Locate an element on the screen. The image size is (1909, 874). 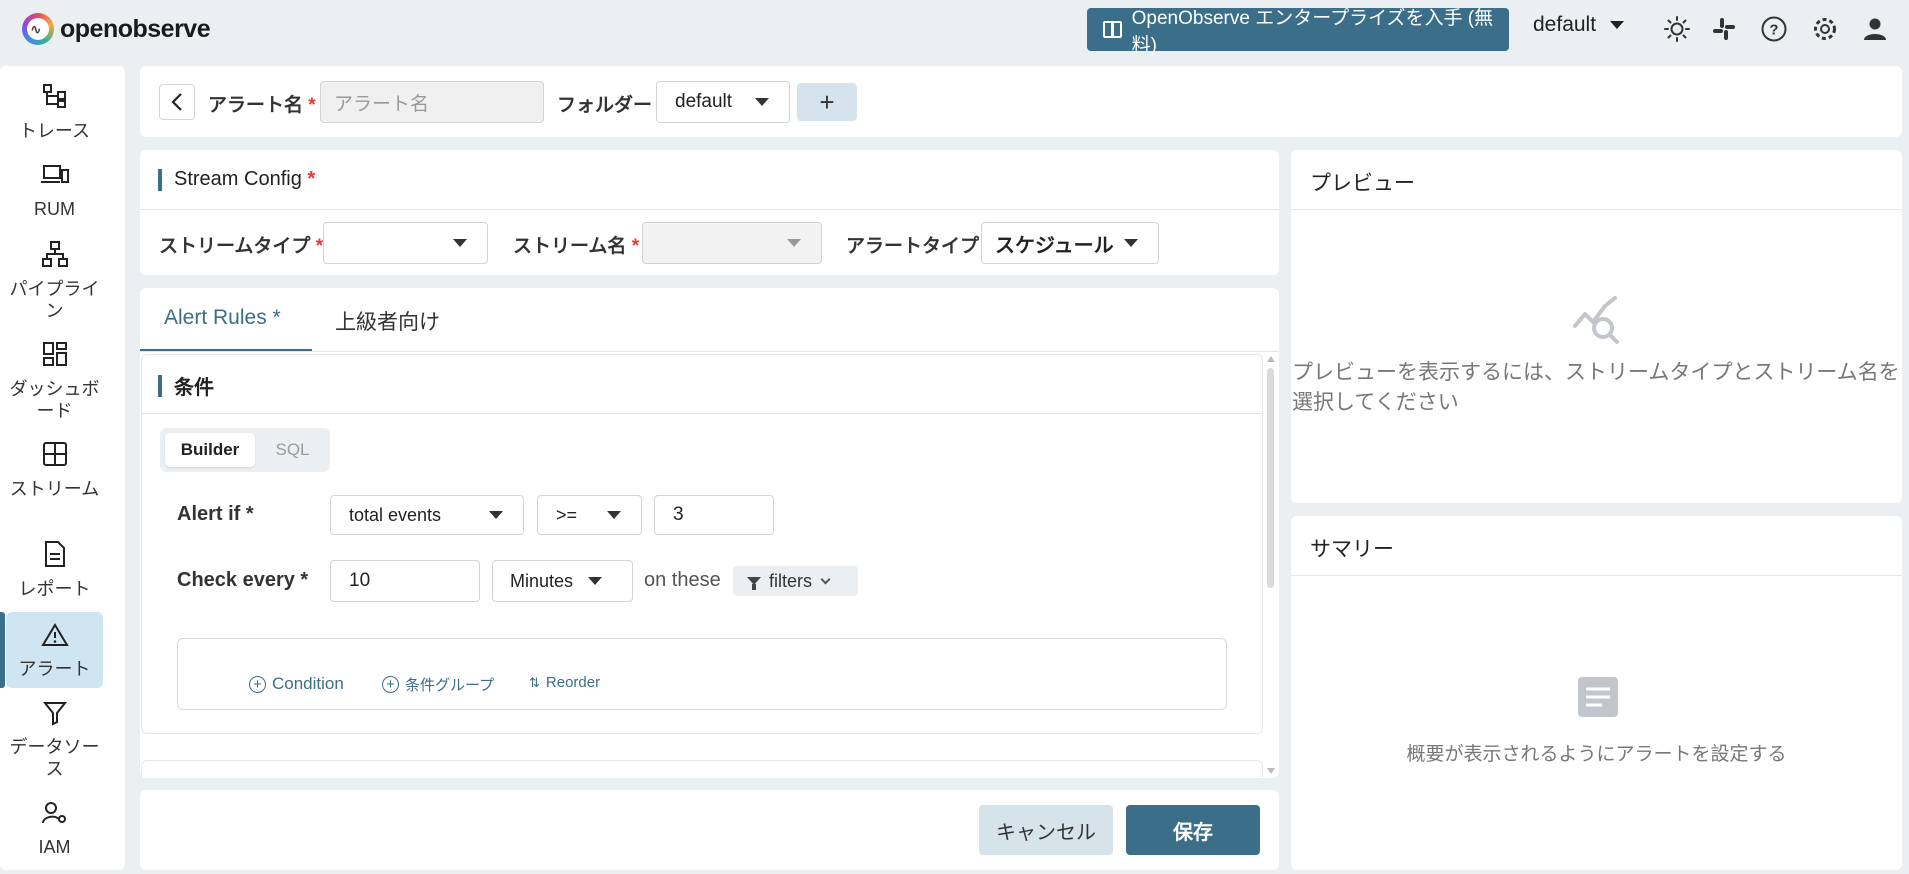
sidebar-item-label: アラート is located at coordinates (54, 669).